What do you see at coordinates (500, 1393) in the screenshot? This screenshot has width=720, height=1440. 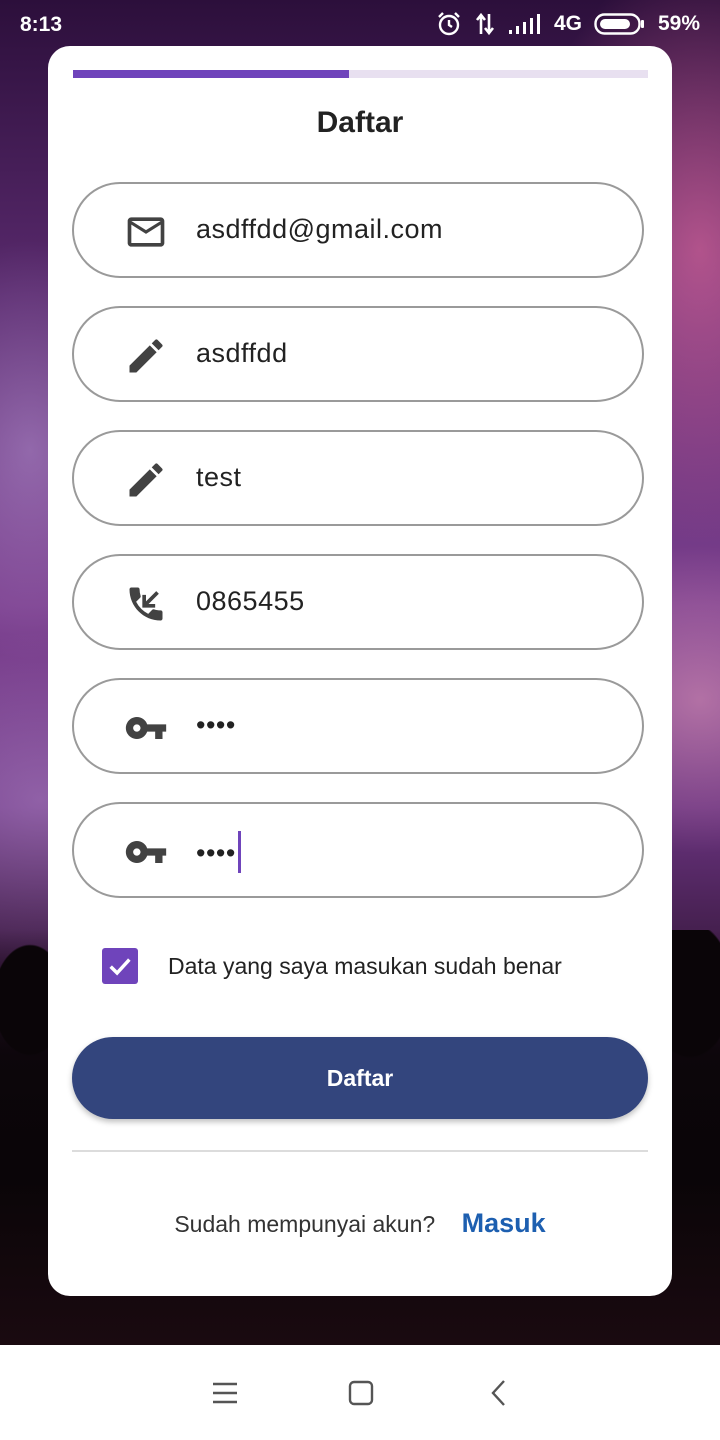 I see `back-icon` at bounding box center [500, 1393].